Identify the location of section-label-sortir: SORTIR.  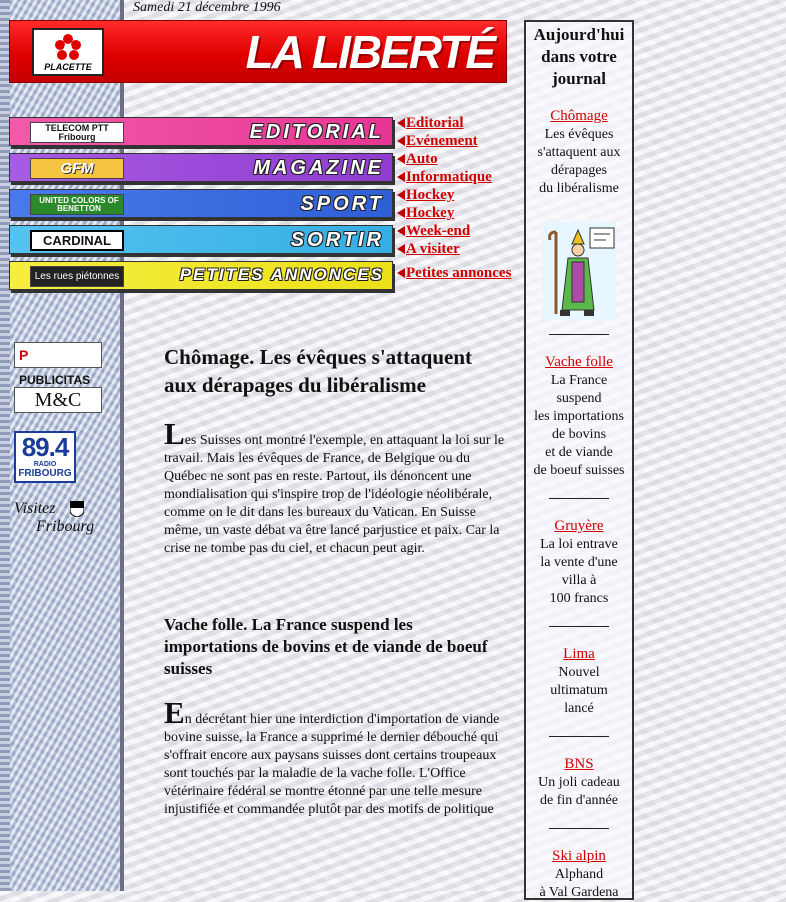
(337, 240).